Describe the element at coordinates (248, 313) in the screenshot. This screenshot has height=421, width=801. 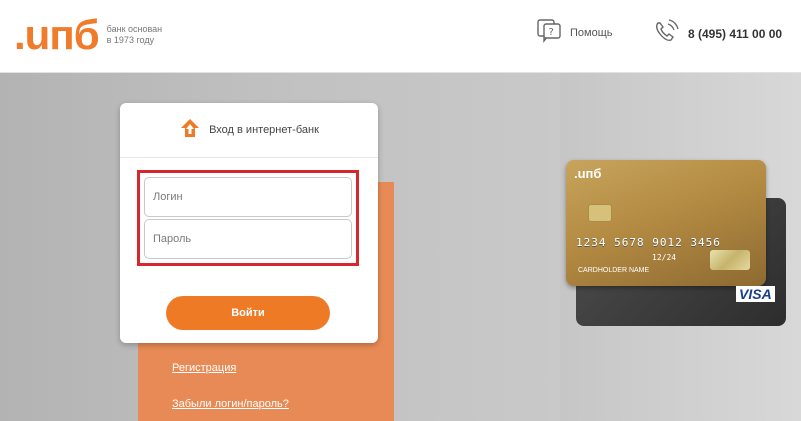
I see `login-submit-button: Войти` at that location.